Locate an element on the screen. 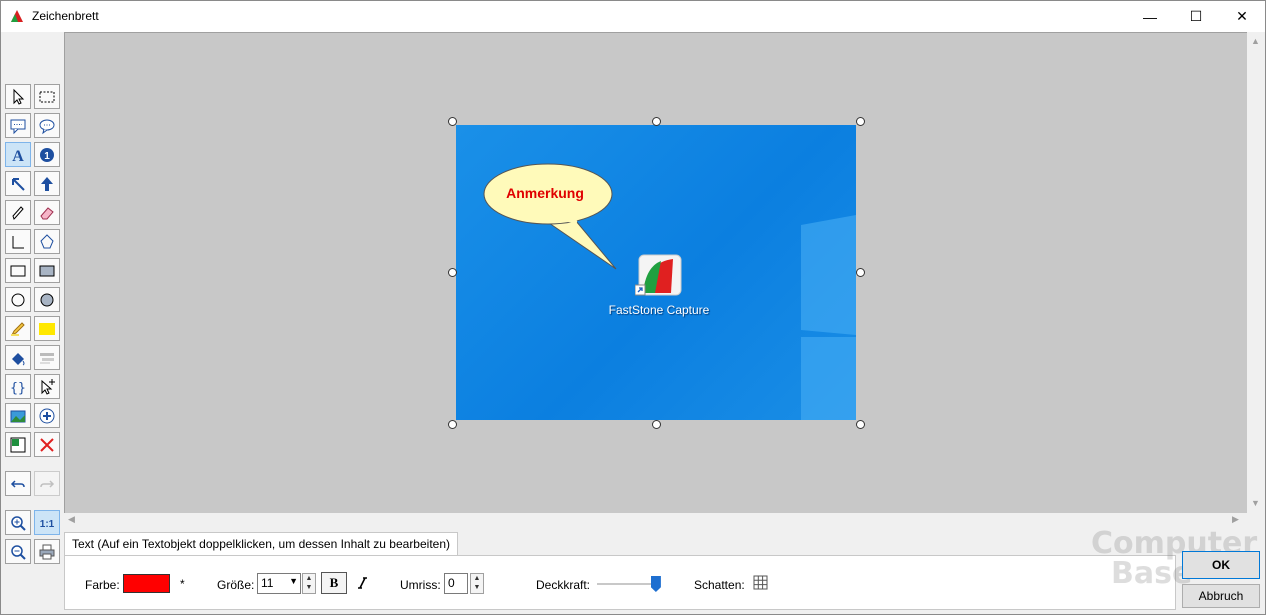  selection-rect-tool-button is located at coordinates (47, 96).